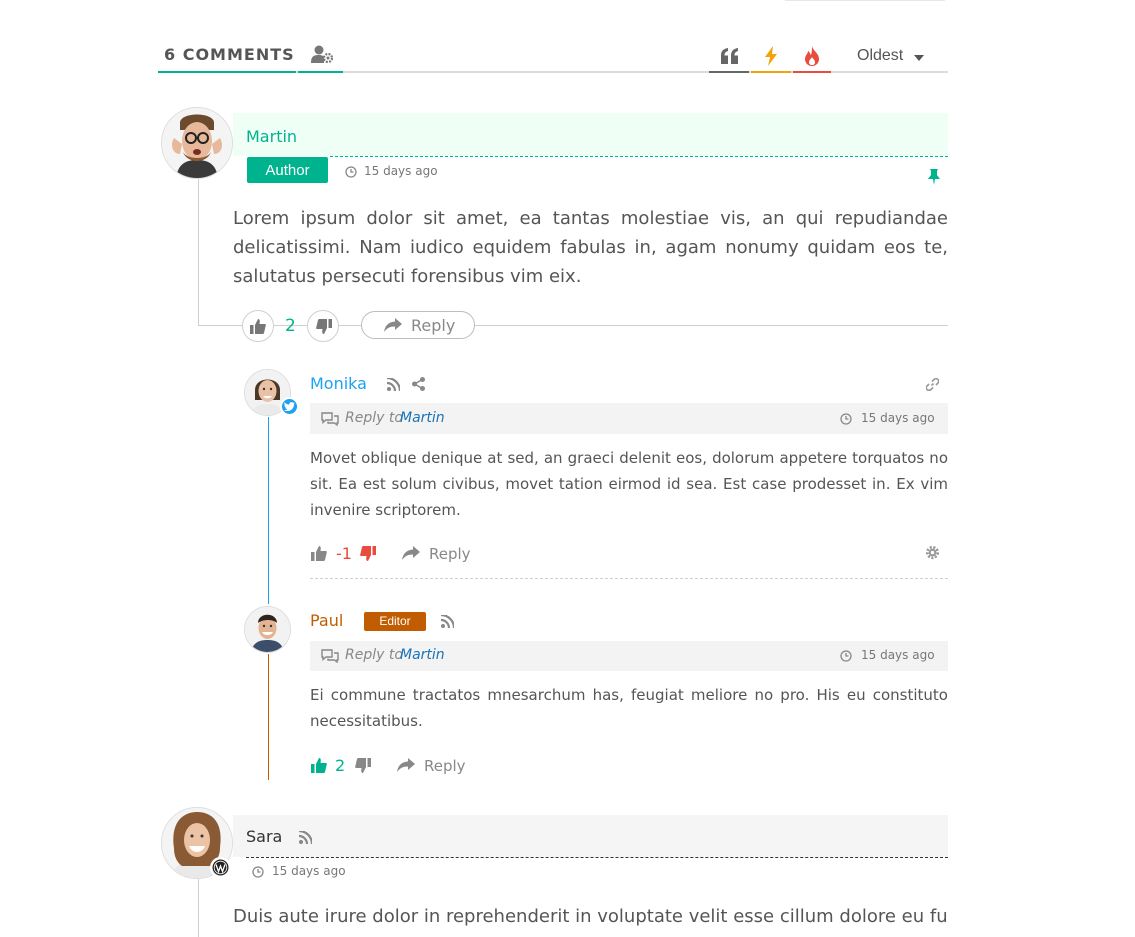 The height and width of the screenshot is (937, 1135). What do you see at coordinates (264, 836) in the screenshot?
I see `comment-author: Sara` at bounding box center [264, 836].